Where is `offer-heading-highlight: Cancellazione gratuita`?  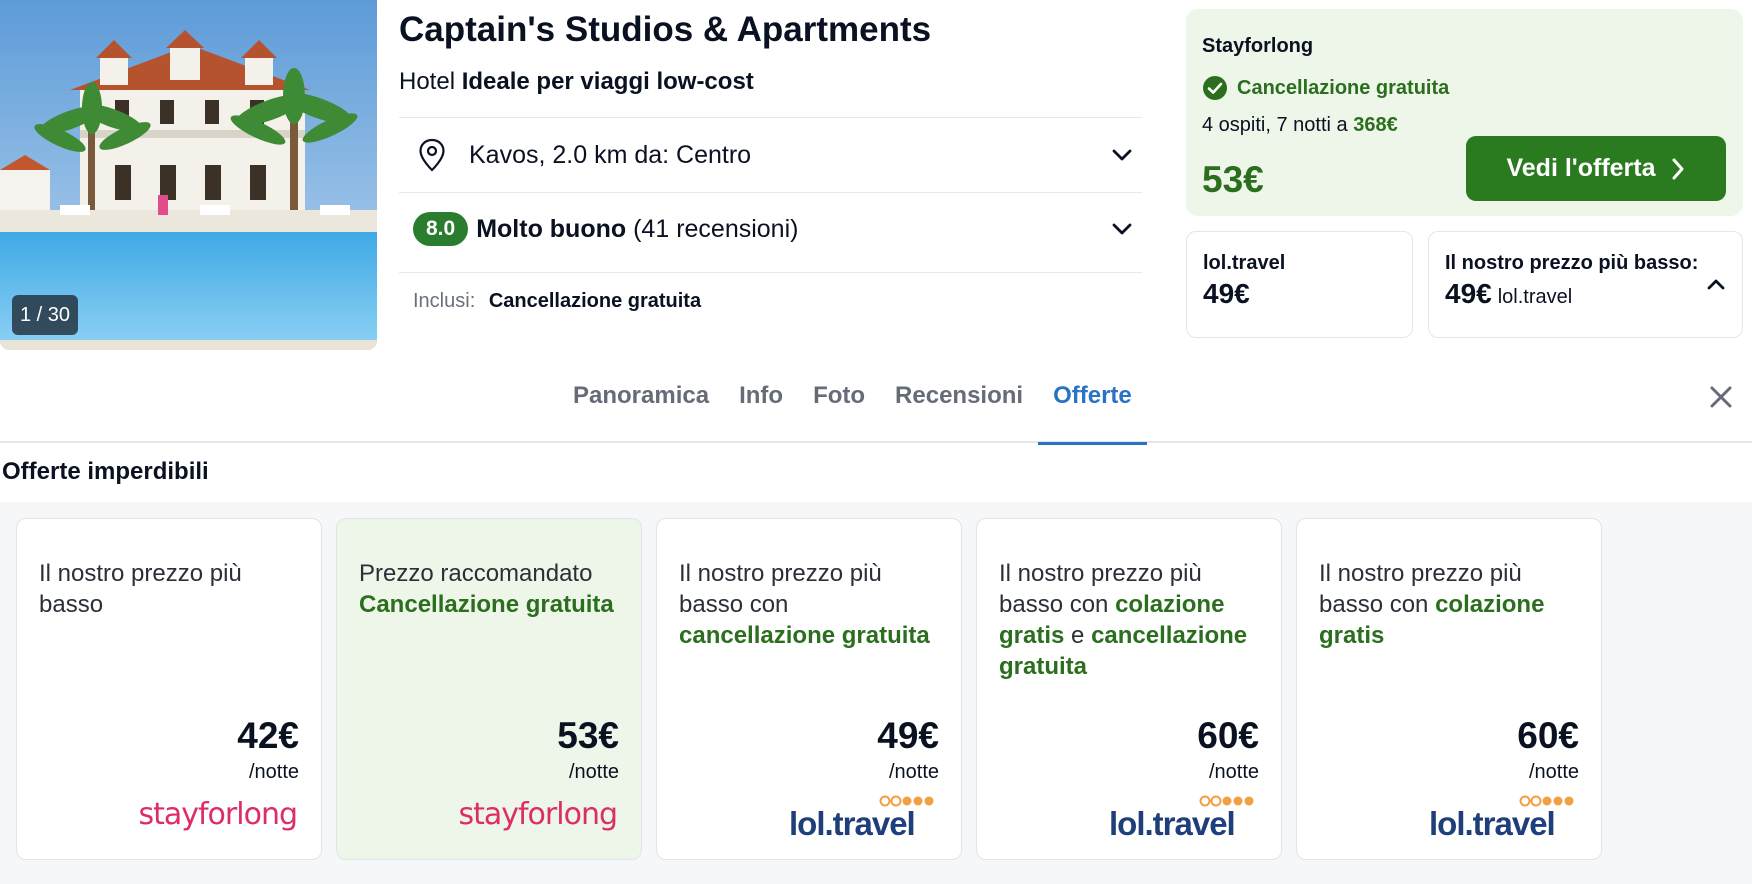 offer-heading-highlight: Cancellazione gratuita is located at coordinates (486, 604).